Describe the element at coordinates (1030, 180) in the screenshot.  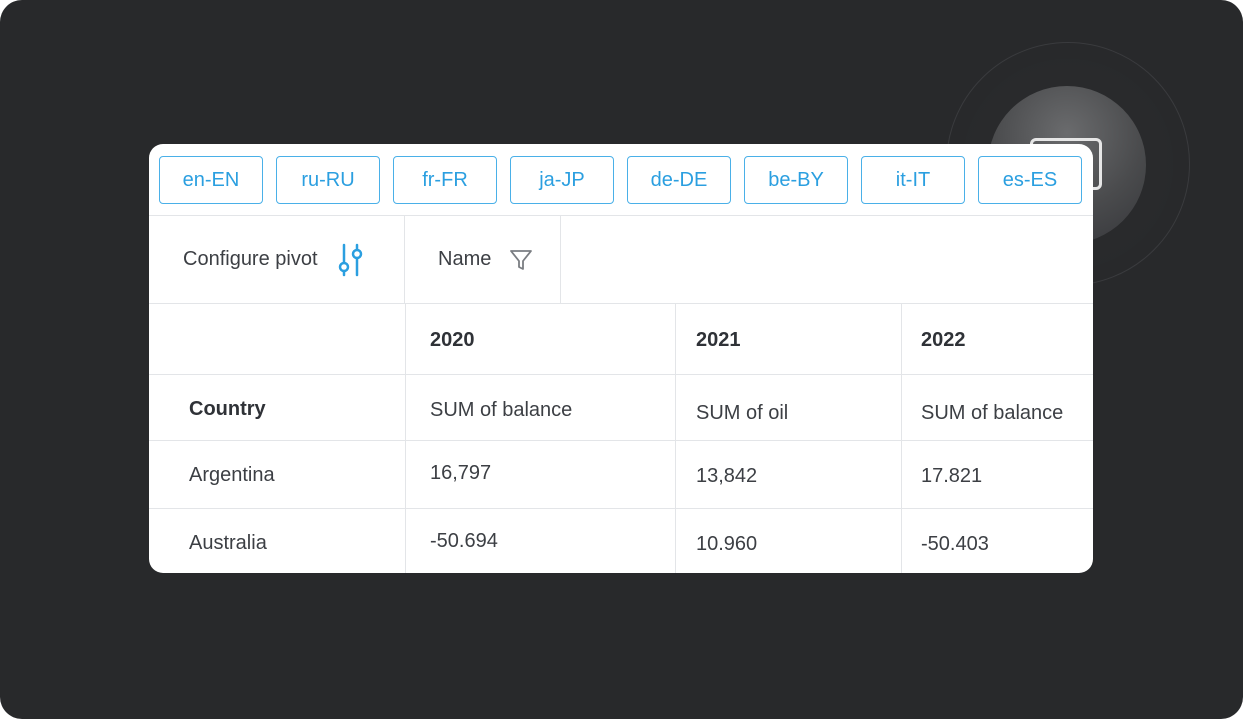
I see `locale-button-es: es-ES` at that location.